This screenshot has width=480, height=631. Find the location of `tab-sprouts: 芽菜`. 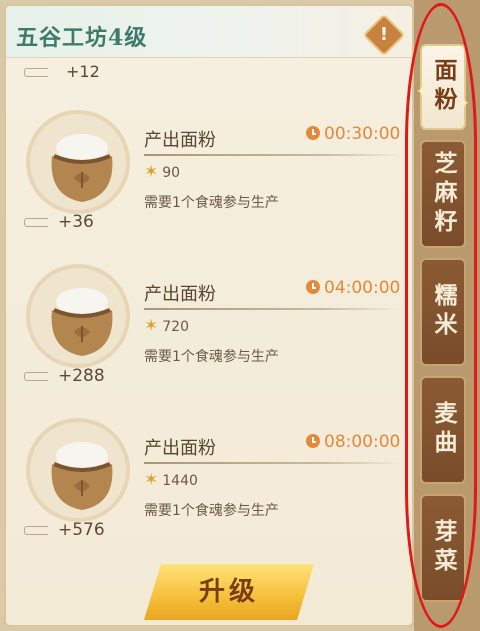

tab-sprouts: 芽菜 is located at coordinates (443, 548).